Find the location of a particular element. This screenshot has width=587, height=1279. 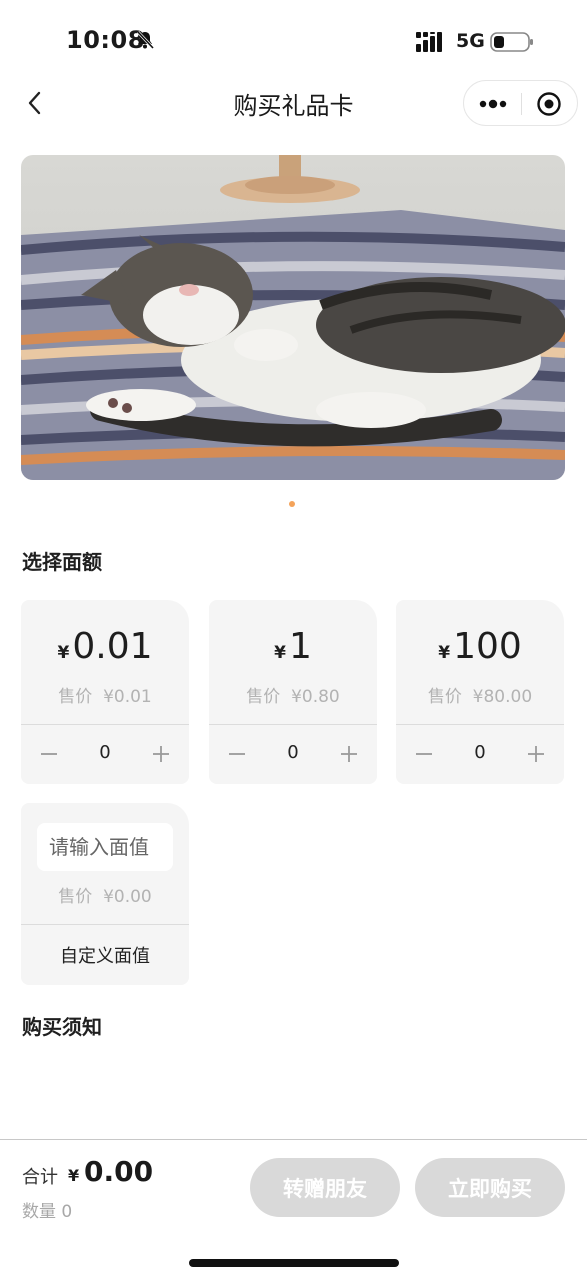

close-miniprogram-icon is located at coordinates (549, 104).